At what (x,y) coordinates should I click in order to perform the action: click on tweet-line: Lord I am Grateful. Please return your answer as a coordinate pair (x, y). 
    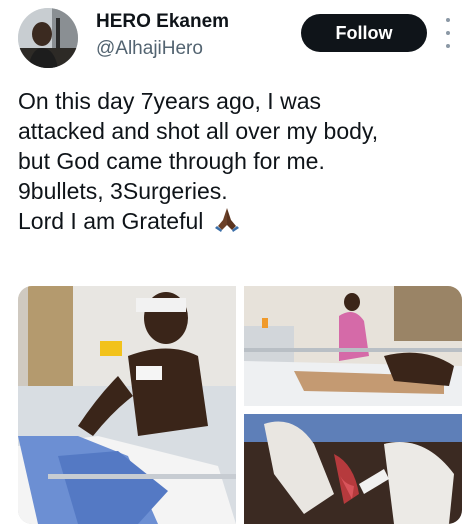
    Looking at the image, I should click on (111, 221).